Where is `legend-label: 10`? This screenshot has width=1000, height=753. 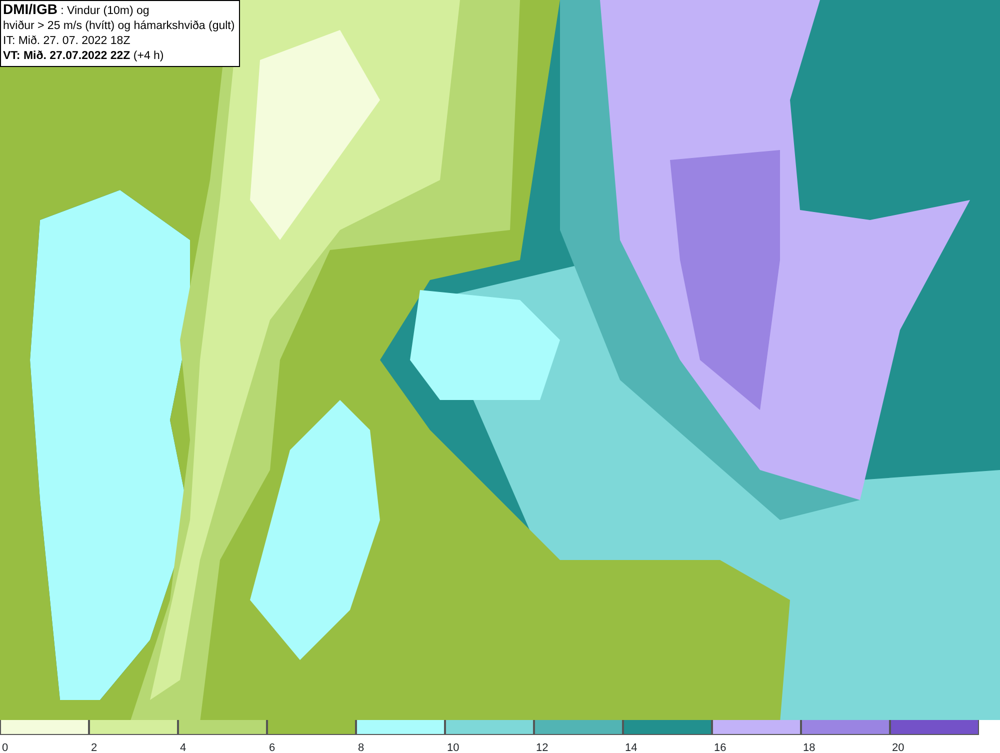 legend-label: 10 is located at coordinates (453, 747).